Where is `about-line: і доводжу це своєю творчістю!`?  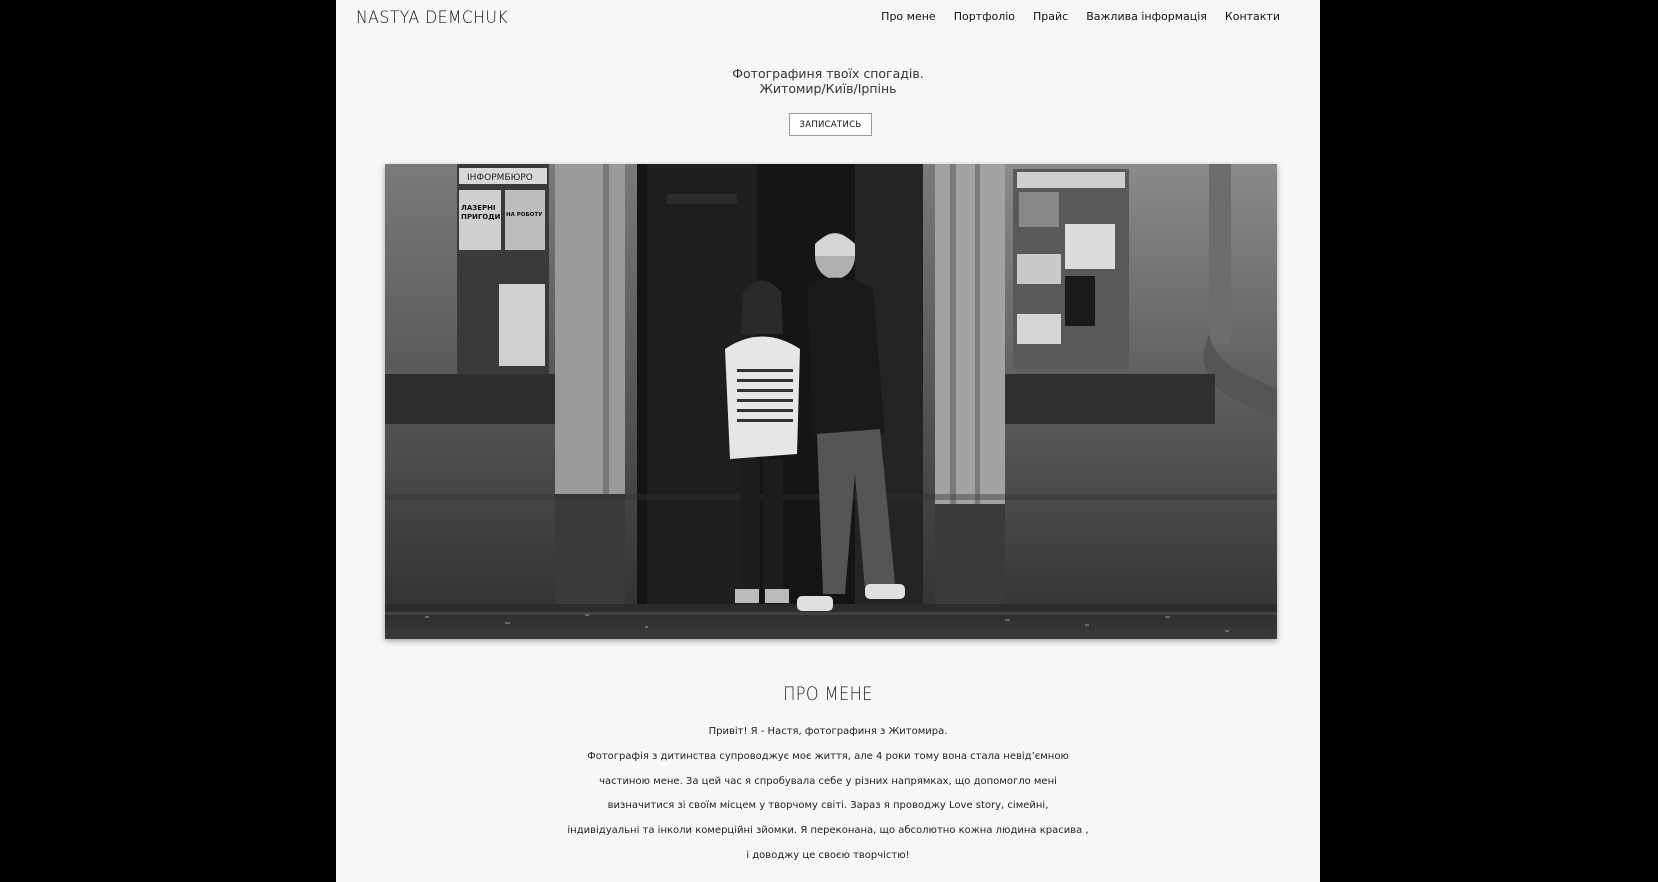 about-line: і доводжу це своєю творчістю! is located at coordinates (828, 855).